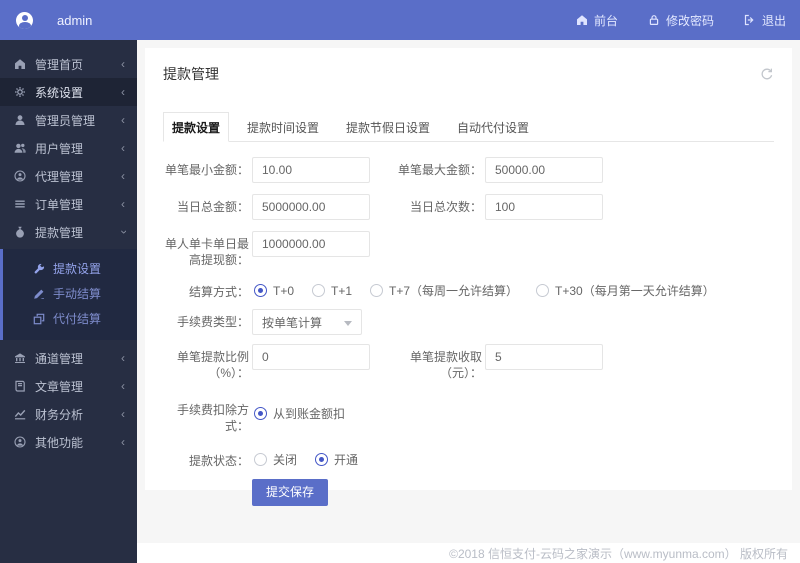 The image size is (800, 563). What do you see at coordinates (20, 120) in the screenshot?
I see `admin-user-icon` at bounding box center [20, 120].